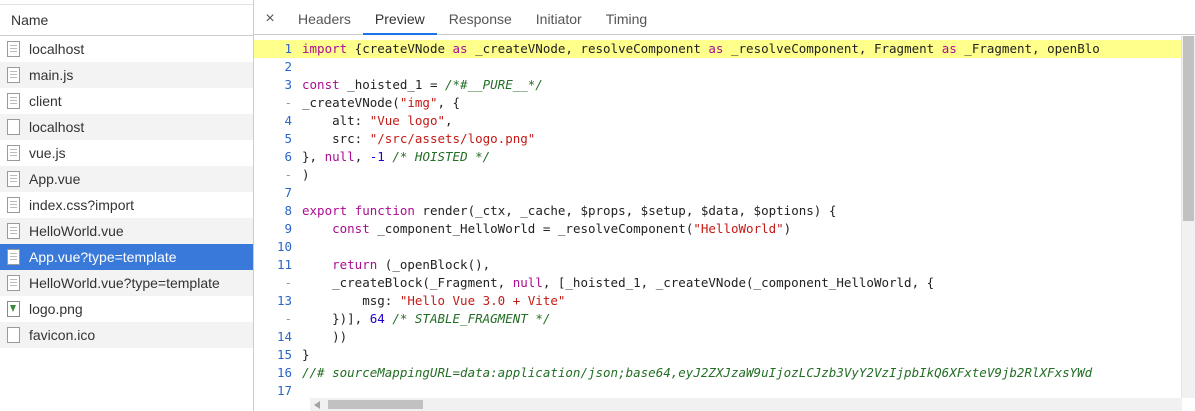 This screenshot has width=1195, height=411. What do you see at coordinates (718, 103) in the screenshot?
I see `code-line: - _createVNode("img", {` at bounding box center [718, 103].